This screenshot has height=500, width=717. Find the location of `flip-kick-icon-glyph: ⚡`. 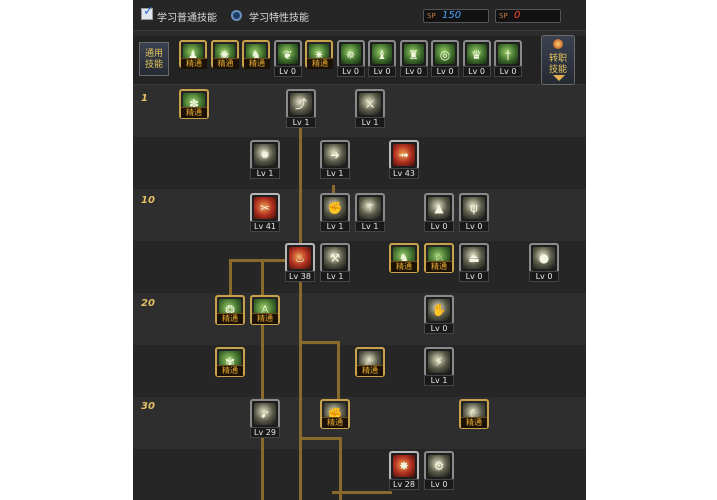

flip-kick-icon-glyph: ⚡ is located at coordinates (439, 362).